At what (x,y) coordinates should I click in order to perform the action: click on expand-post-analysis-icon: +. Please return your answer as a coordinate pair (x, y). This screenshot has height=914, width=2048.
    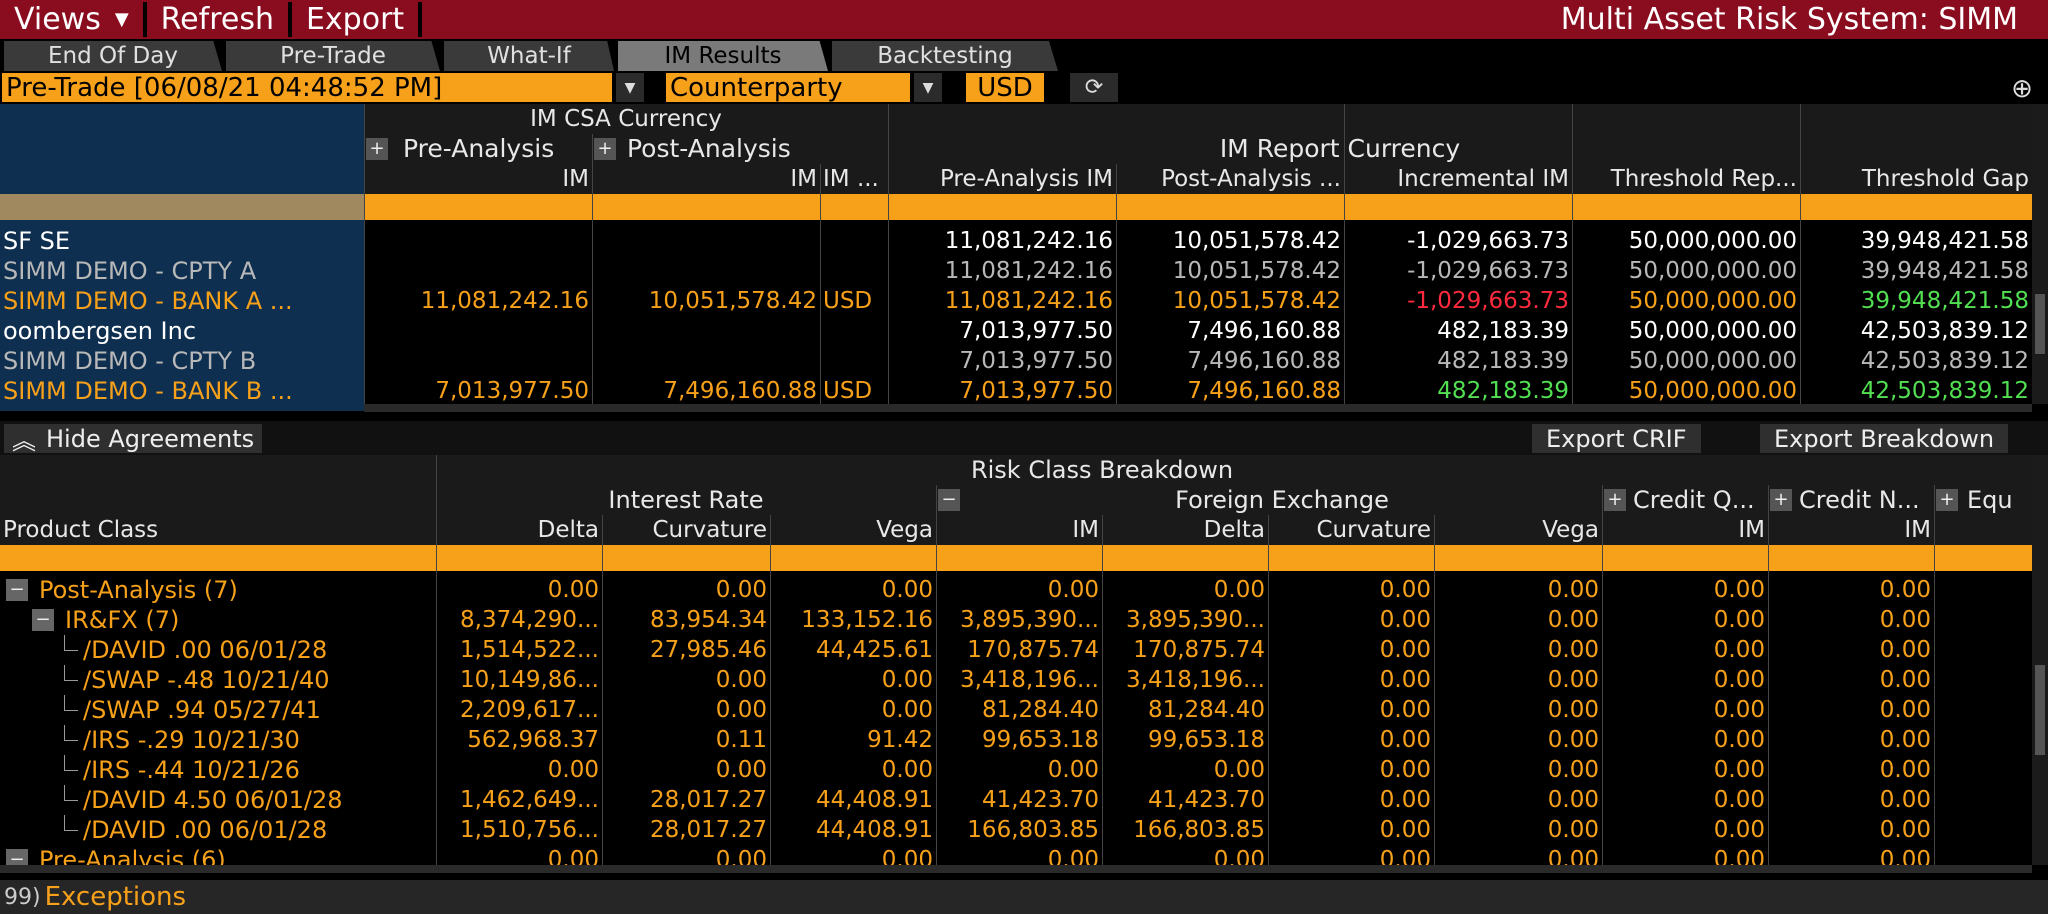
    Looking at the image, I should click on (605, 149).